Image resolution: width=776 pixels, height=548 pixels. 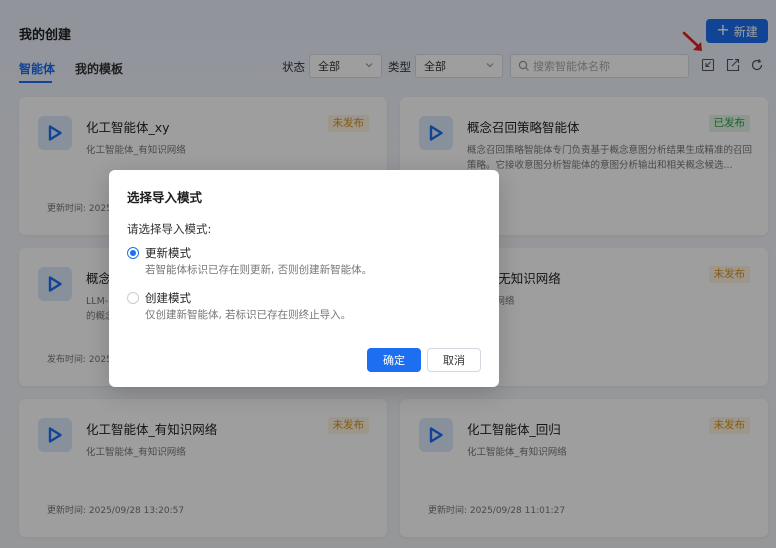 I want to click on create-mode-desc: 仅创建新智能体, 若标识已存在则终止导入。, so click(x=248, y=315).